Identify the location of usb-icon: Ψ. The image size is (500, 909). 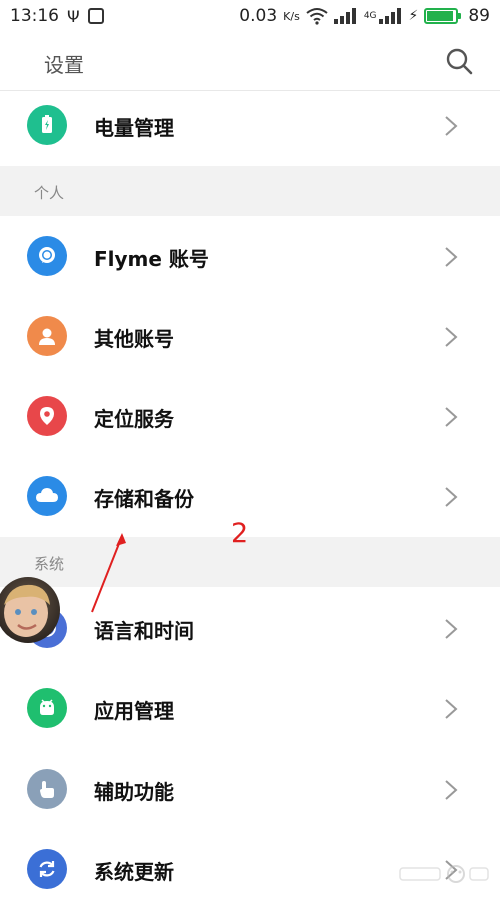
(73, 16).